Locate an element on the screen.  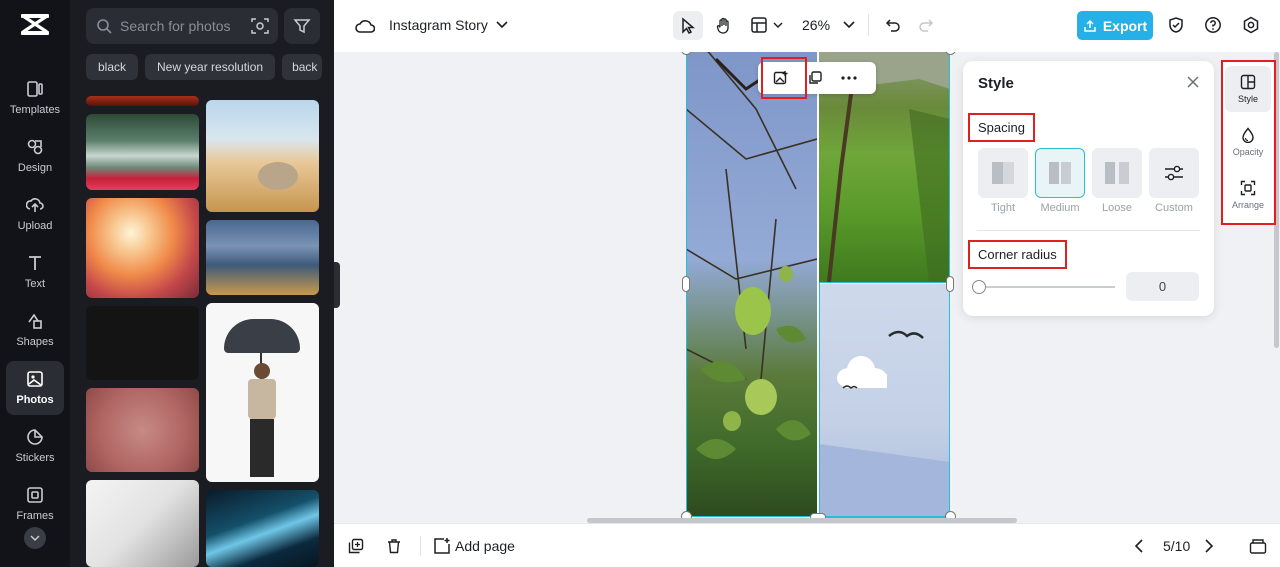
filter-button is located at coordinates (302, 26).